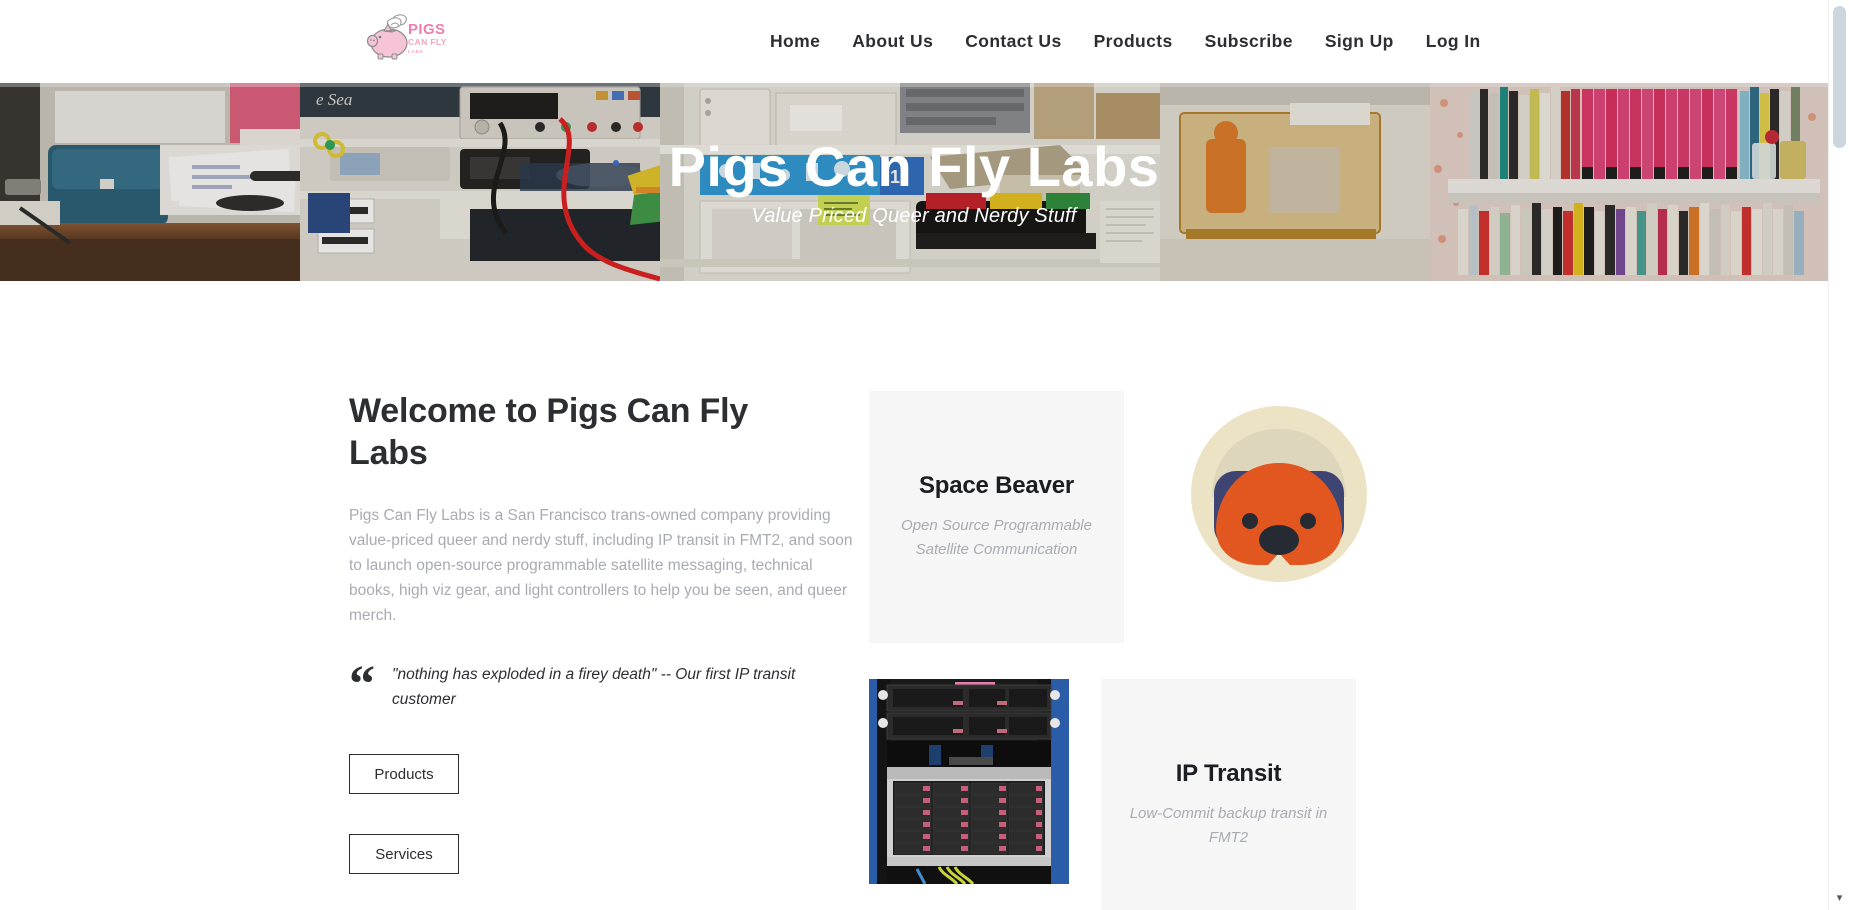 Image resolution: width=1849 pixels, height=910 pixels. I want to click on nav-link-log-in: Log In, so click(1453, 41).